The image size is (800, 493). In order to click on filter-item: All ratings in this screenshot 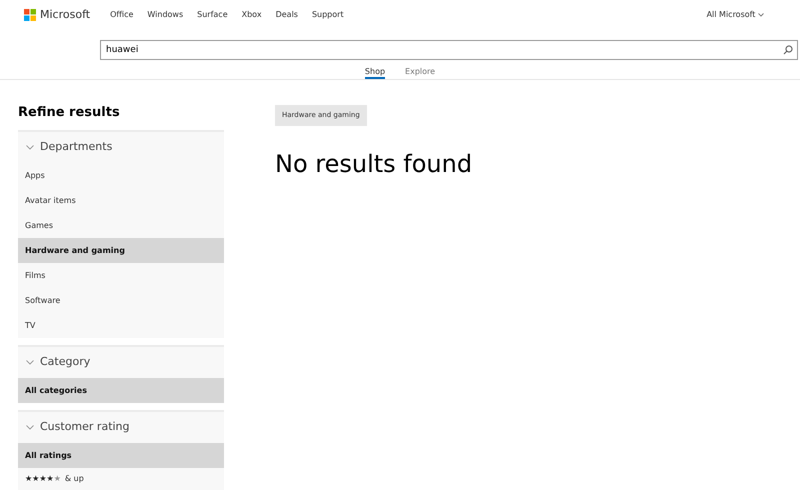, I will do `click(121, 455)`.